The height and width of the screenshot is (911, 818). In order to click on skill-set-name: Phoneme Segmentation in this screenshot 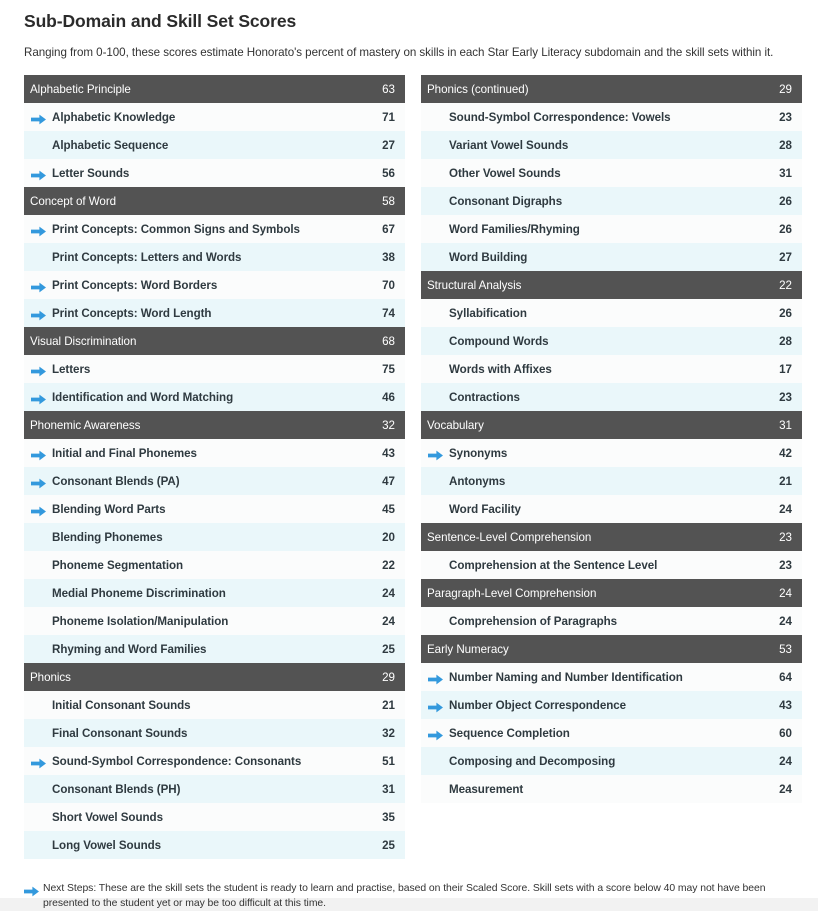, I will do `click(118, 565)`.